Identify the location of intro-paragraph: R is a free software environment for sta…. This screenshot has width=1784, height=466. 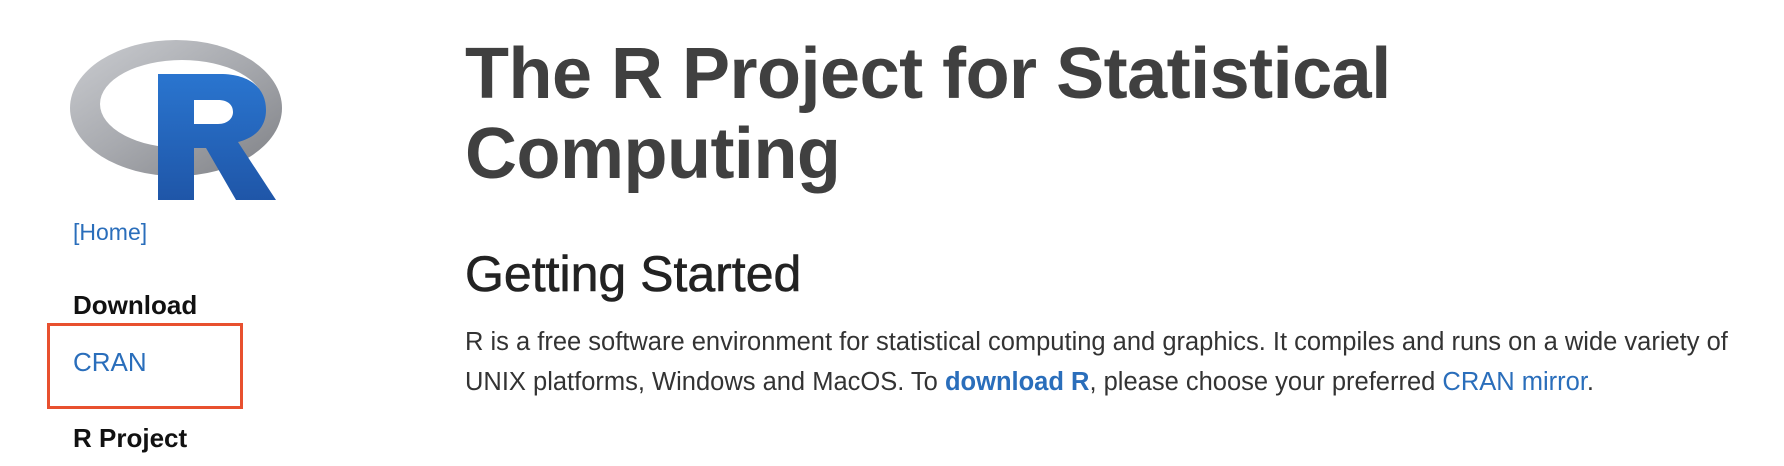
(1115, 362).